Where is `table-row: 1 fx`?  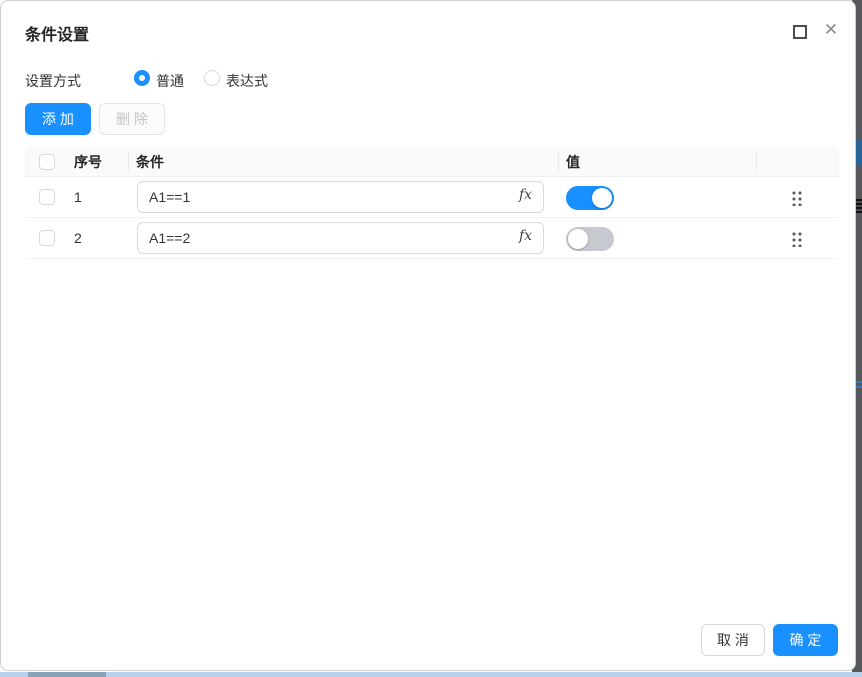 table-row: 1 fx is located at coordinates (432, 197).